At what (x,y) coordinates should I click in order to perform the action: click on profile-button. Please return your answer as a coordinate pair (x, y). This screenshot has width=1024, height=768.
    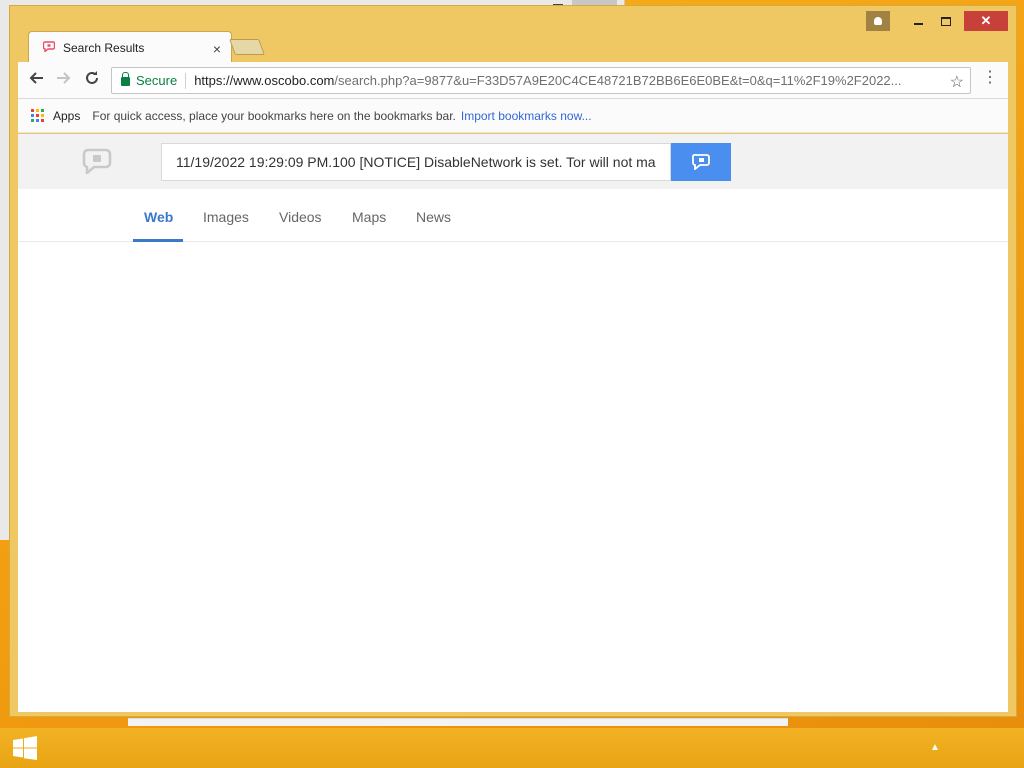
    Looking at the image, I should click on (878, 21).